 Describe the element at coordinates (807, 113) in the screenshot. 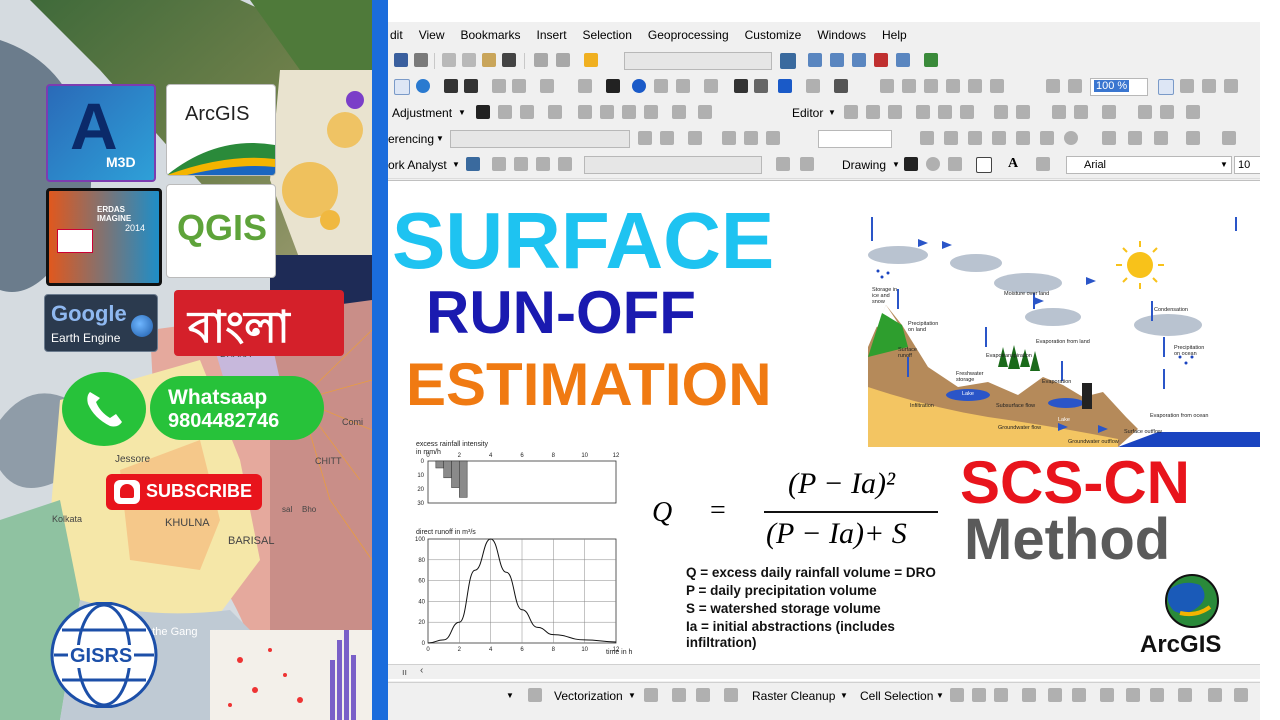

I see `editor-menu: Editor` at that location.